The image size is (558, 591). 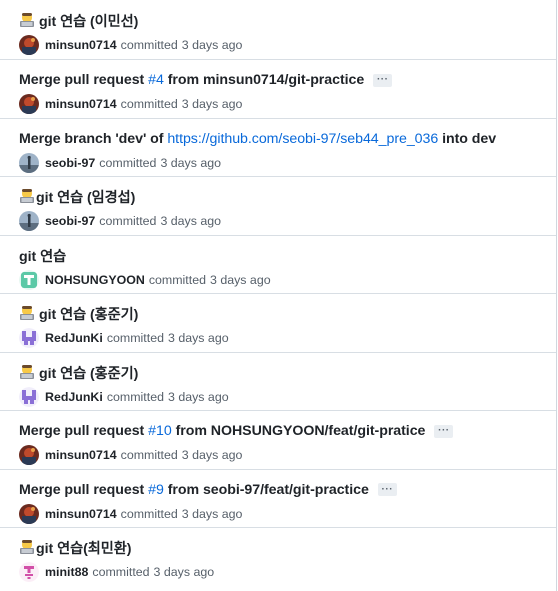 I want to click on commit-meta: minit88 committed 3 days ago, so click(x=116, y=572).